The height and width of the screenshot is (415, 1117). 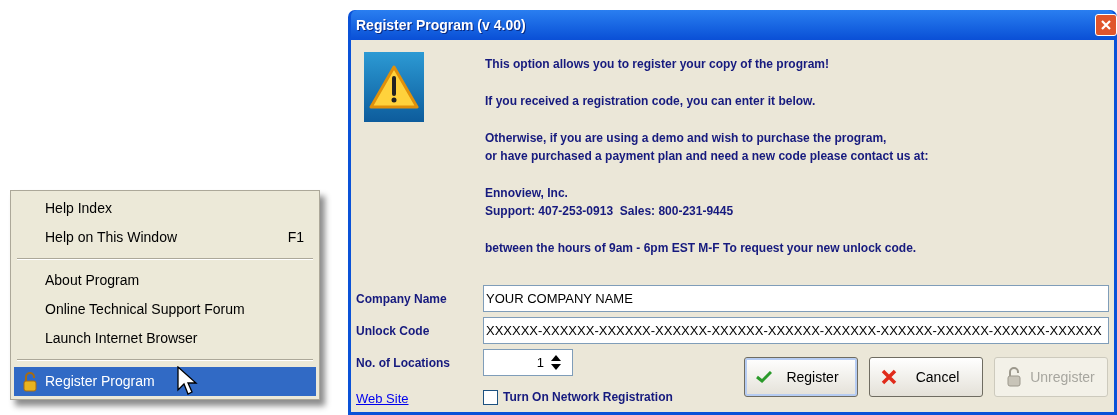 What do you see at coordinates (610, 202) in the screenshot?
I see `message-paragraph: Ennoview, Inc. Support: 407-253-0913 Sales: 800-231-9445` at bounding box center [610, 202].